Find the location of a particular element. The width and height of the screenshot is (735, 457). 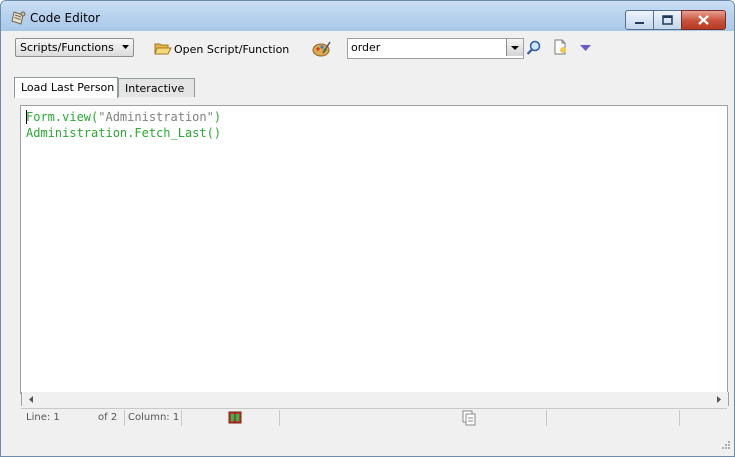

code-token: Administration.Fetch_Last() is located at coordinates (124, 133).